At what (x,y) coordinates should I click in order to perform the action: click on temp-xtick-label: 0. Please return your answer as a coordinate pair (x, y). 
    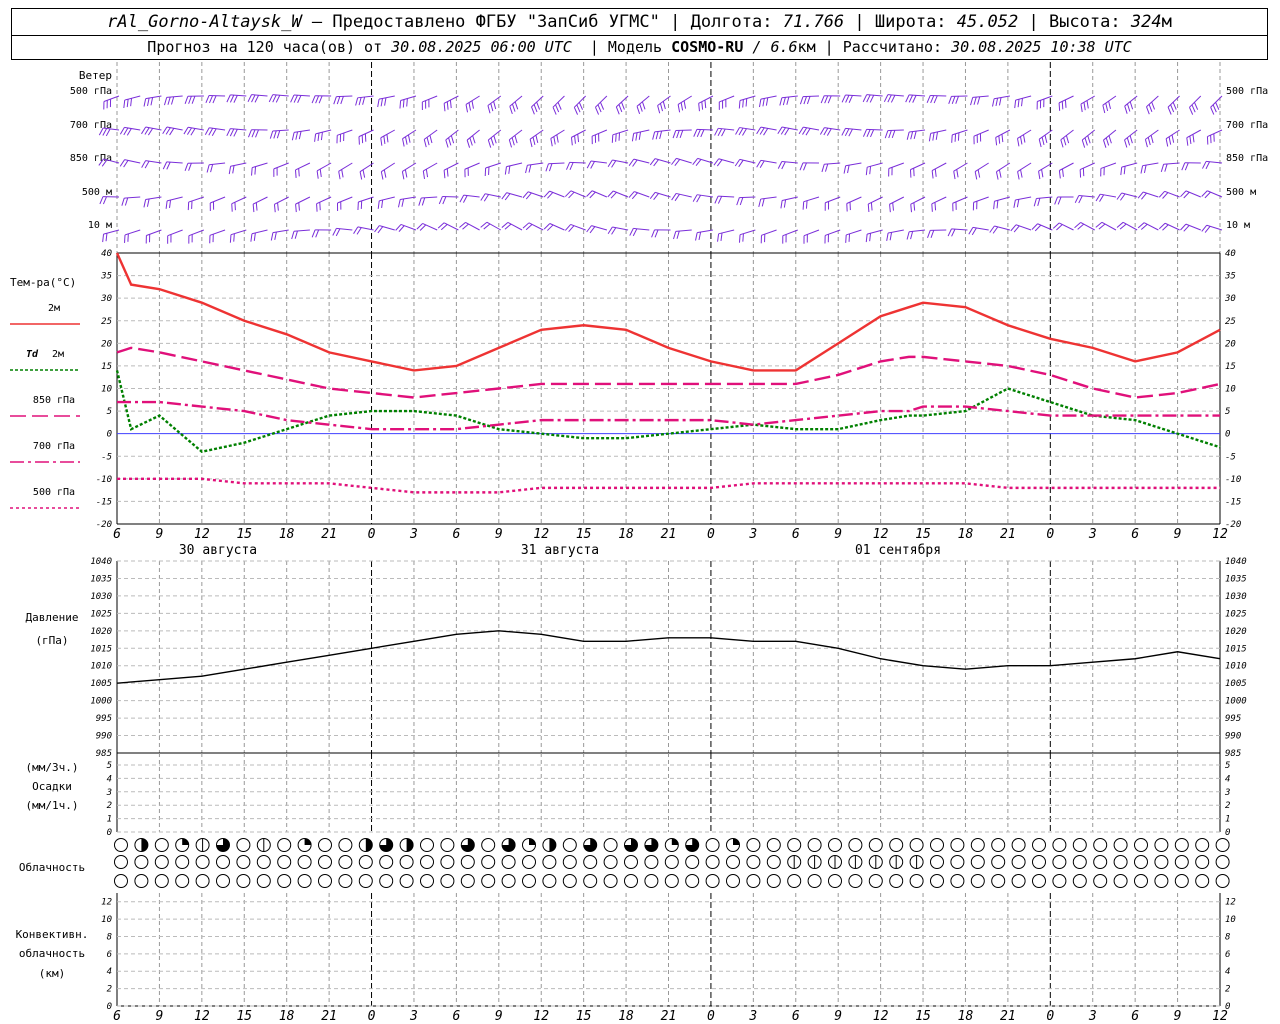
    Looking at the image, I should click on (711, 534).